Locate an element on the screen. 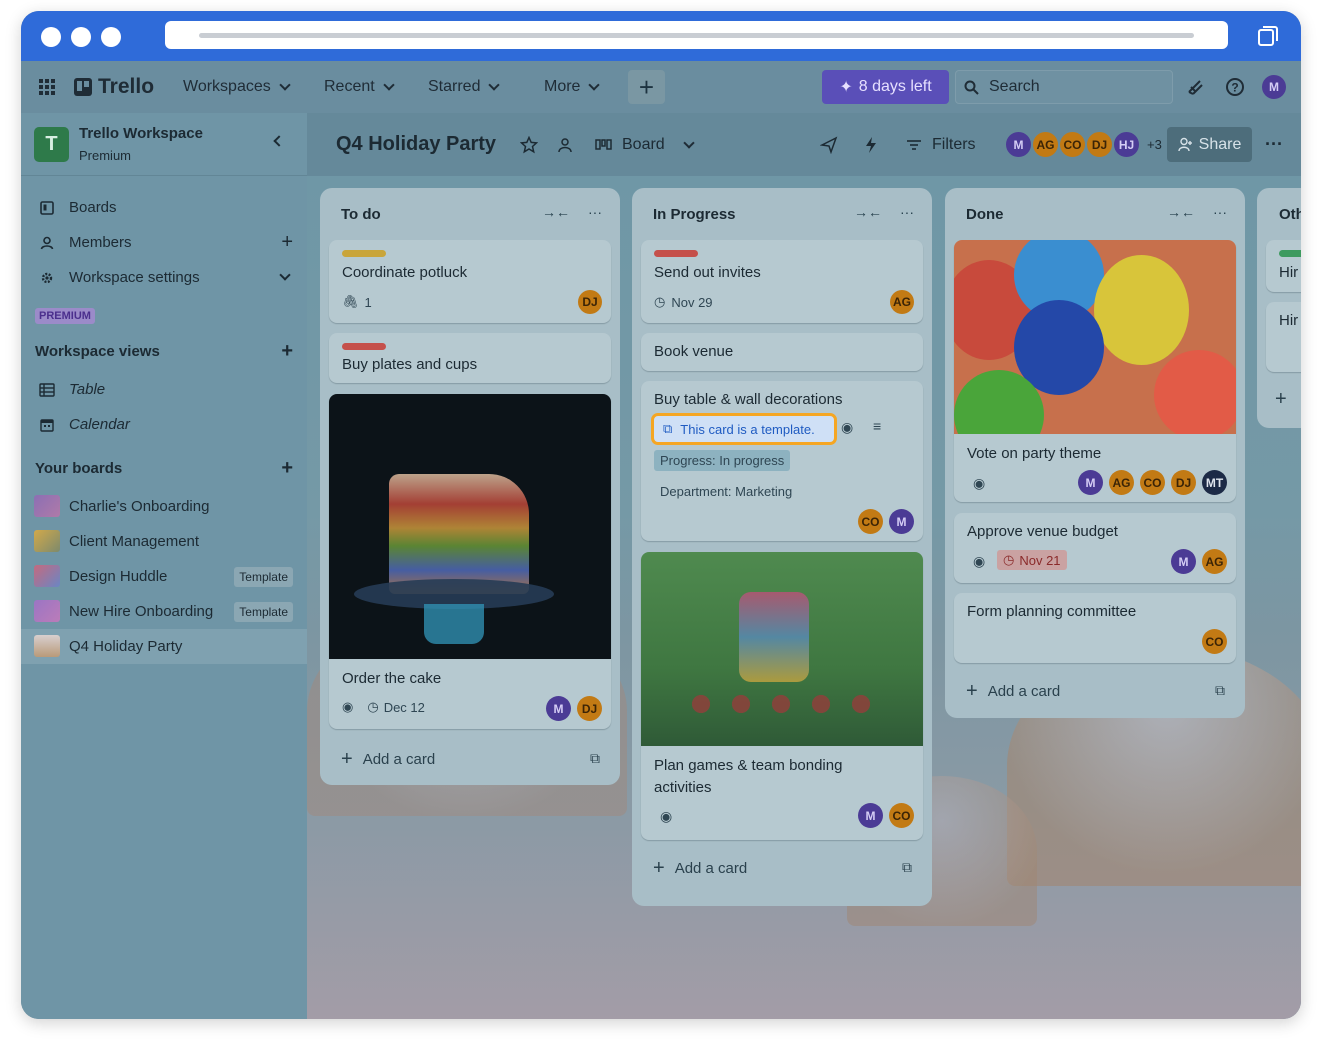 Image resolution: width=1322 pixels, height=1050 pixels. recent-menu: Recent is located at coordinates (359, 87).